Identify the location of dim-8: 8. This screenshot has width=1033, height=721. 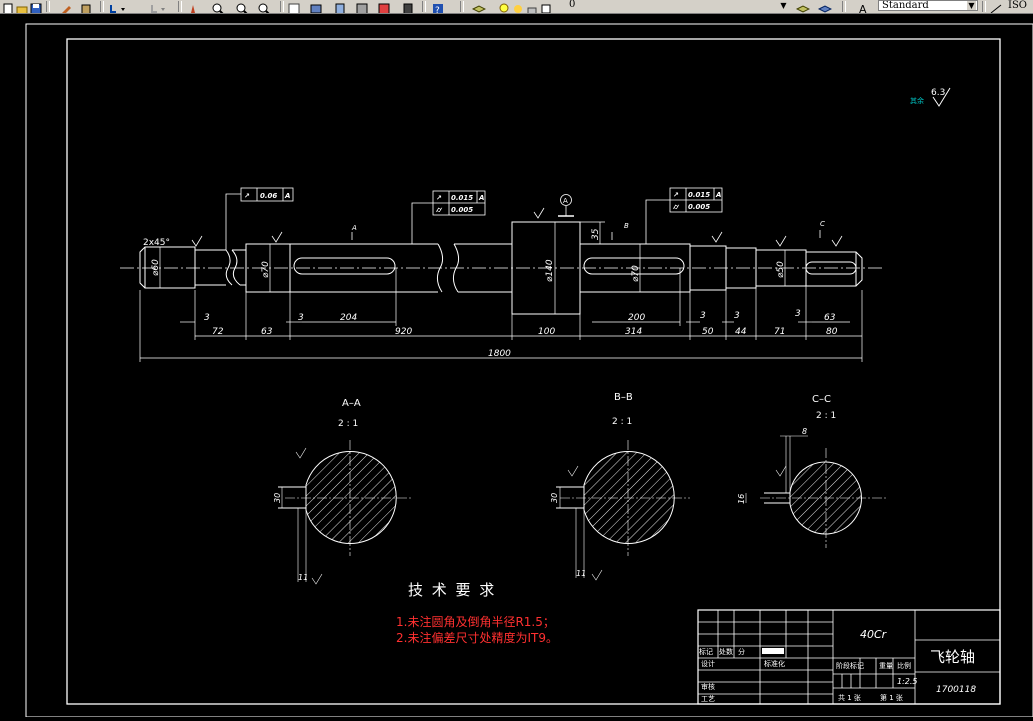
(804, 431).